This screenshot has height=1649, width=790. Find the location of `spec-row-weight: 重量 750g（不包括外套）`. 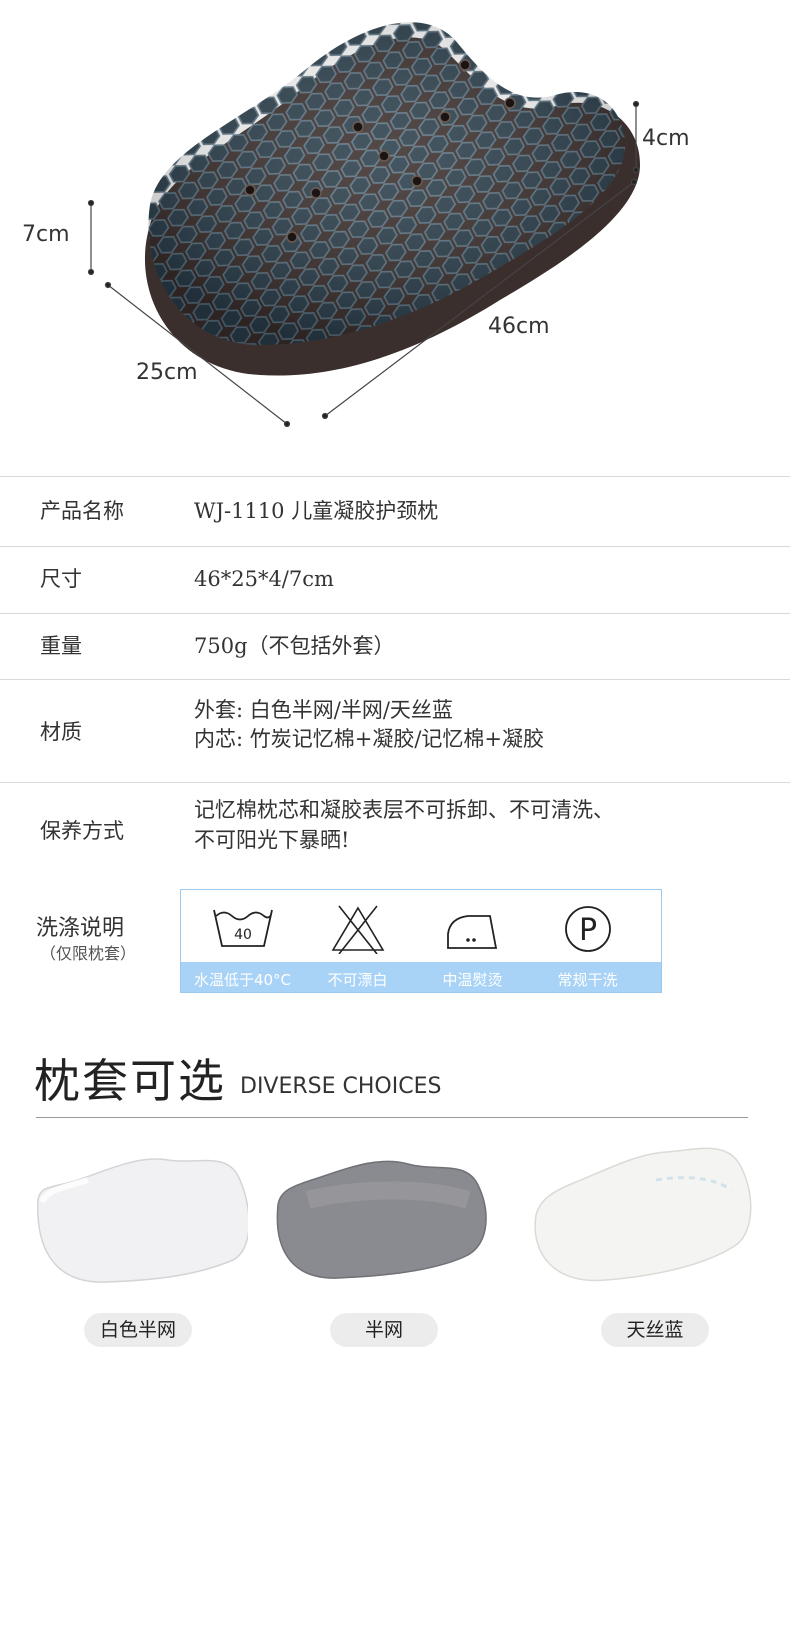

spec-row-weight: 重量 750g（不包括外套） is located at coordinates (395, 646).